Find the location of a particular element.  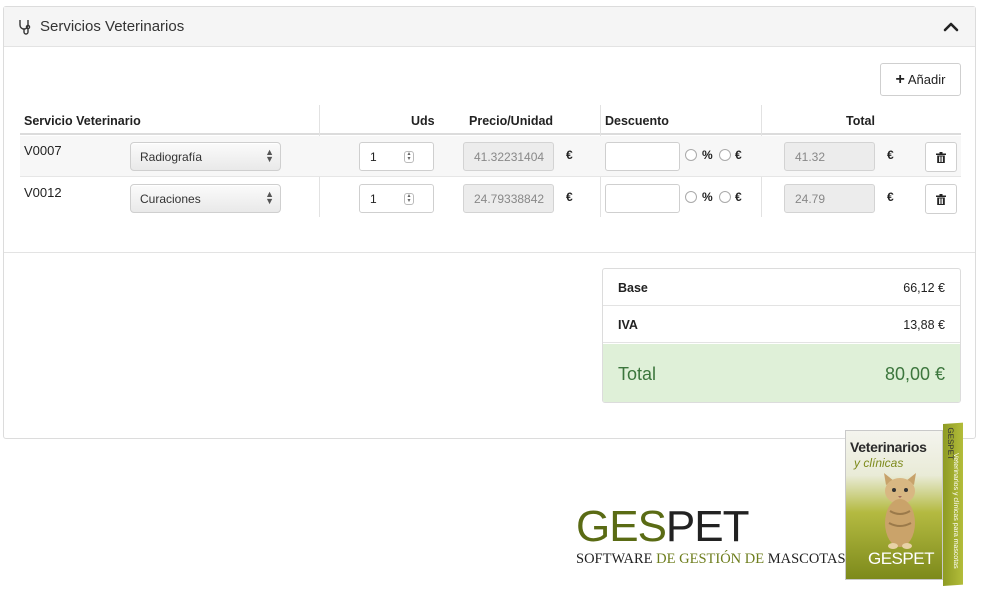

total-label: Total is located at coordinates (637, 374).